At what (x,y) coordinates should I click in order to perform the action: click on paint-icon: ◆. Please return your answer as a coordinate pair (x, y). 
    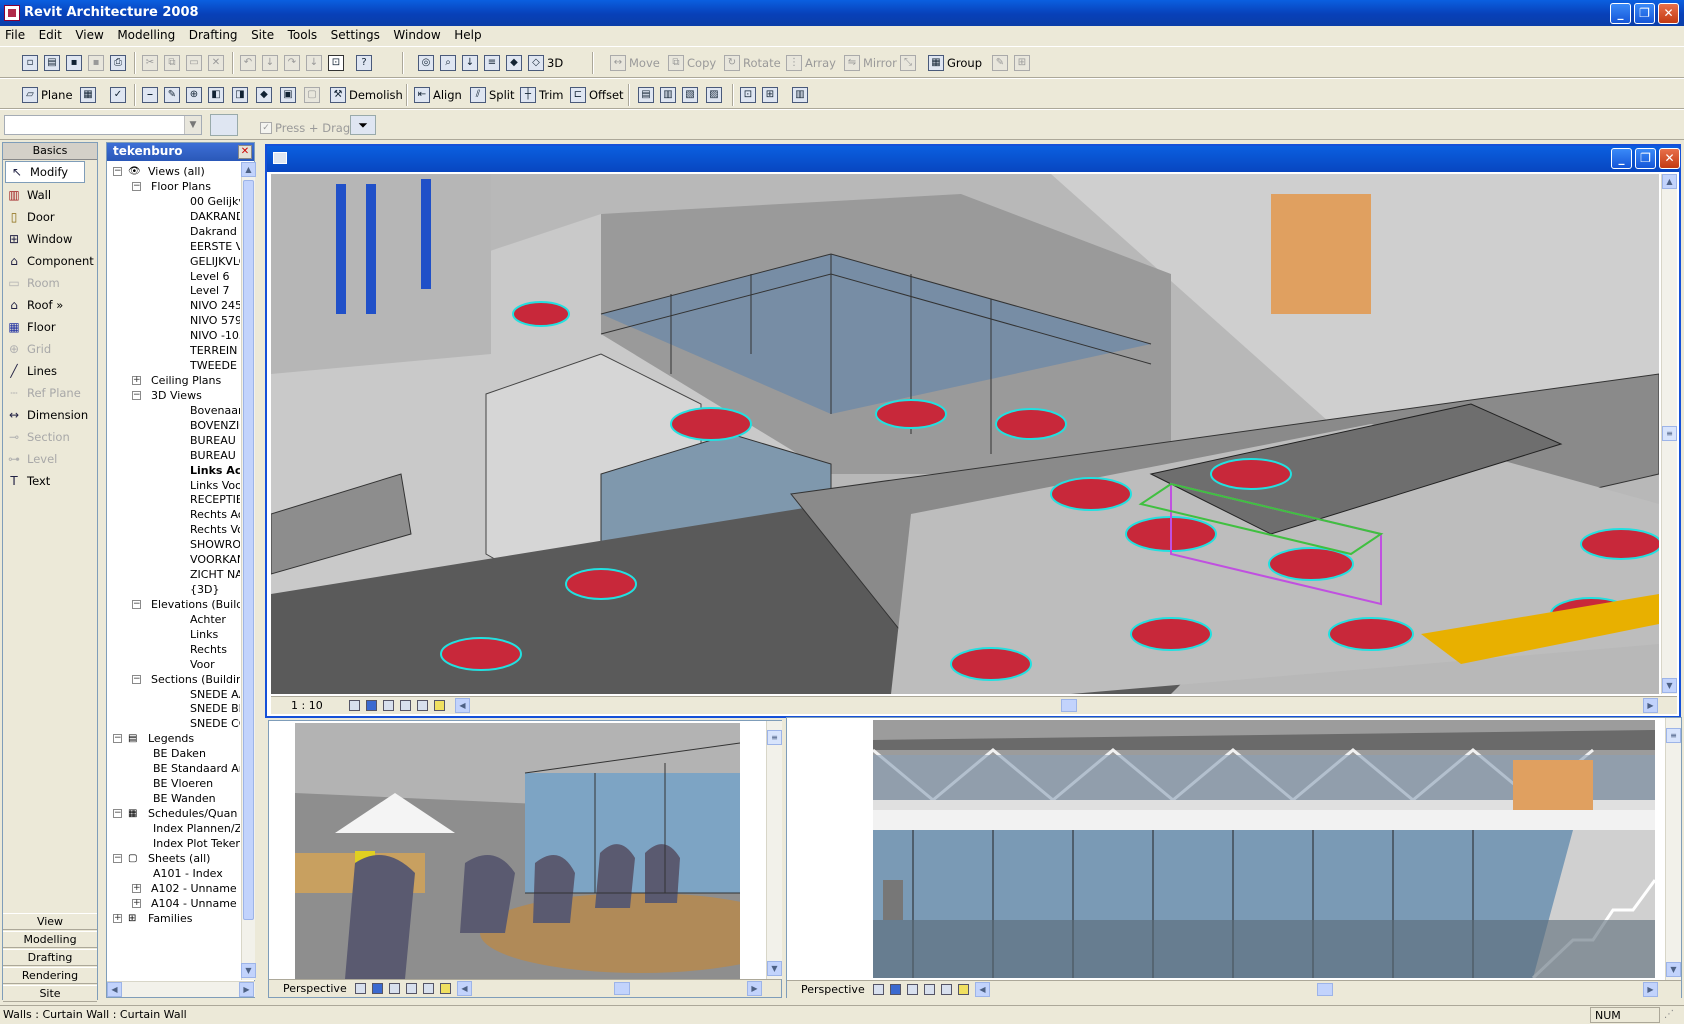
    Looking at the image, I should click on (264, 95).